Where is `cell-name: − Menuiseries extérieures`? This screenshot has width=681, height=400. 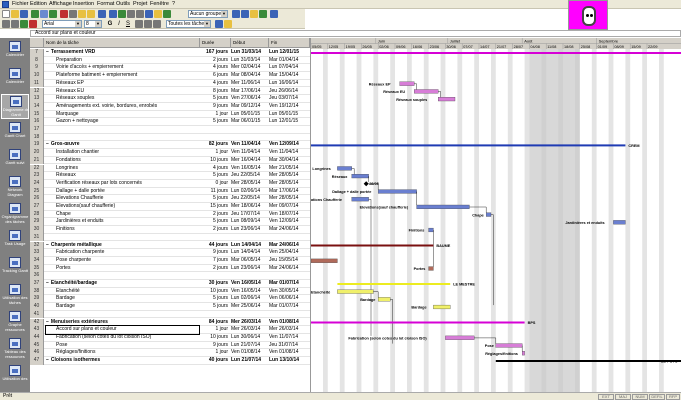
cell-name: − Menuiseries extérieures is located at coordinates (122, 323).